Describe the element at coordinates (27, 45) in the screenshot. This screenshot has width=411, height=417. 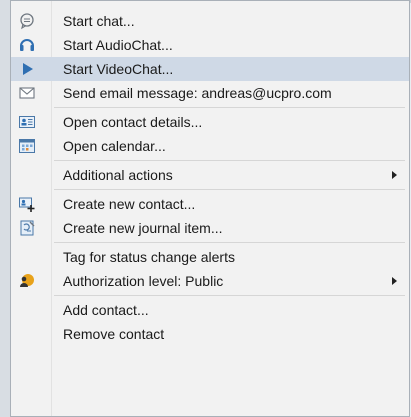
I see `headset-icon` at that location.